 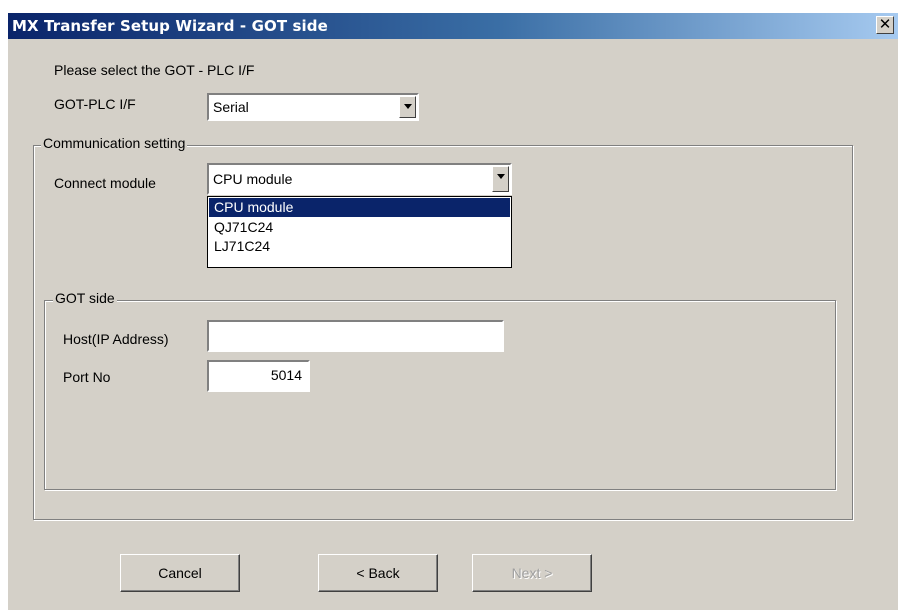 What do you see at coordinates (532, 573) in the screenshot?
I see `next-button: Next >` at bounding box center [532, 573].